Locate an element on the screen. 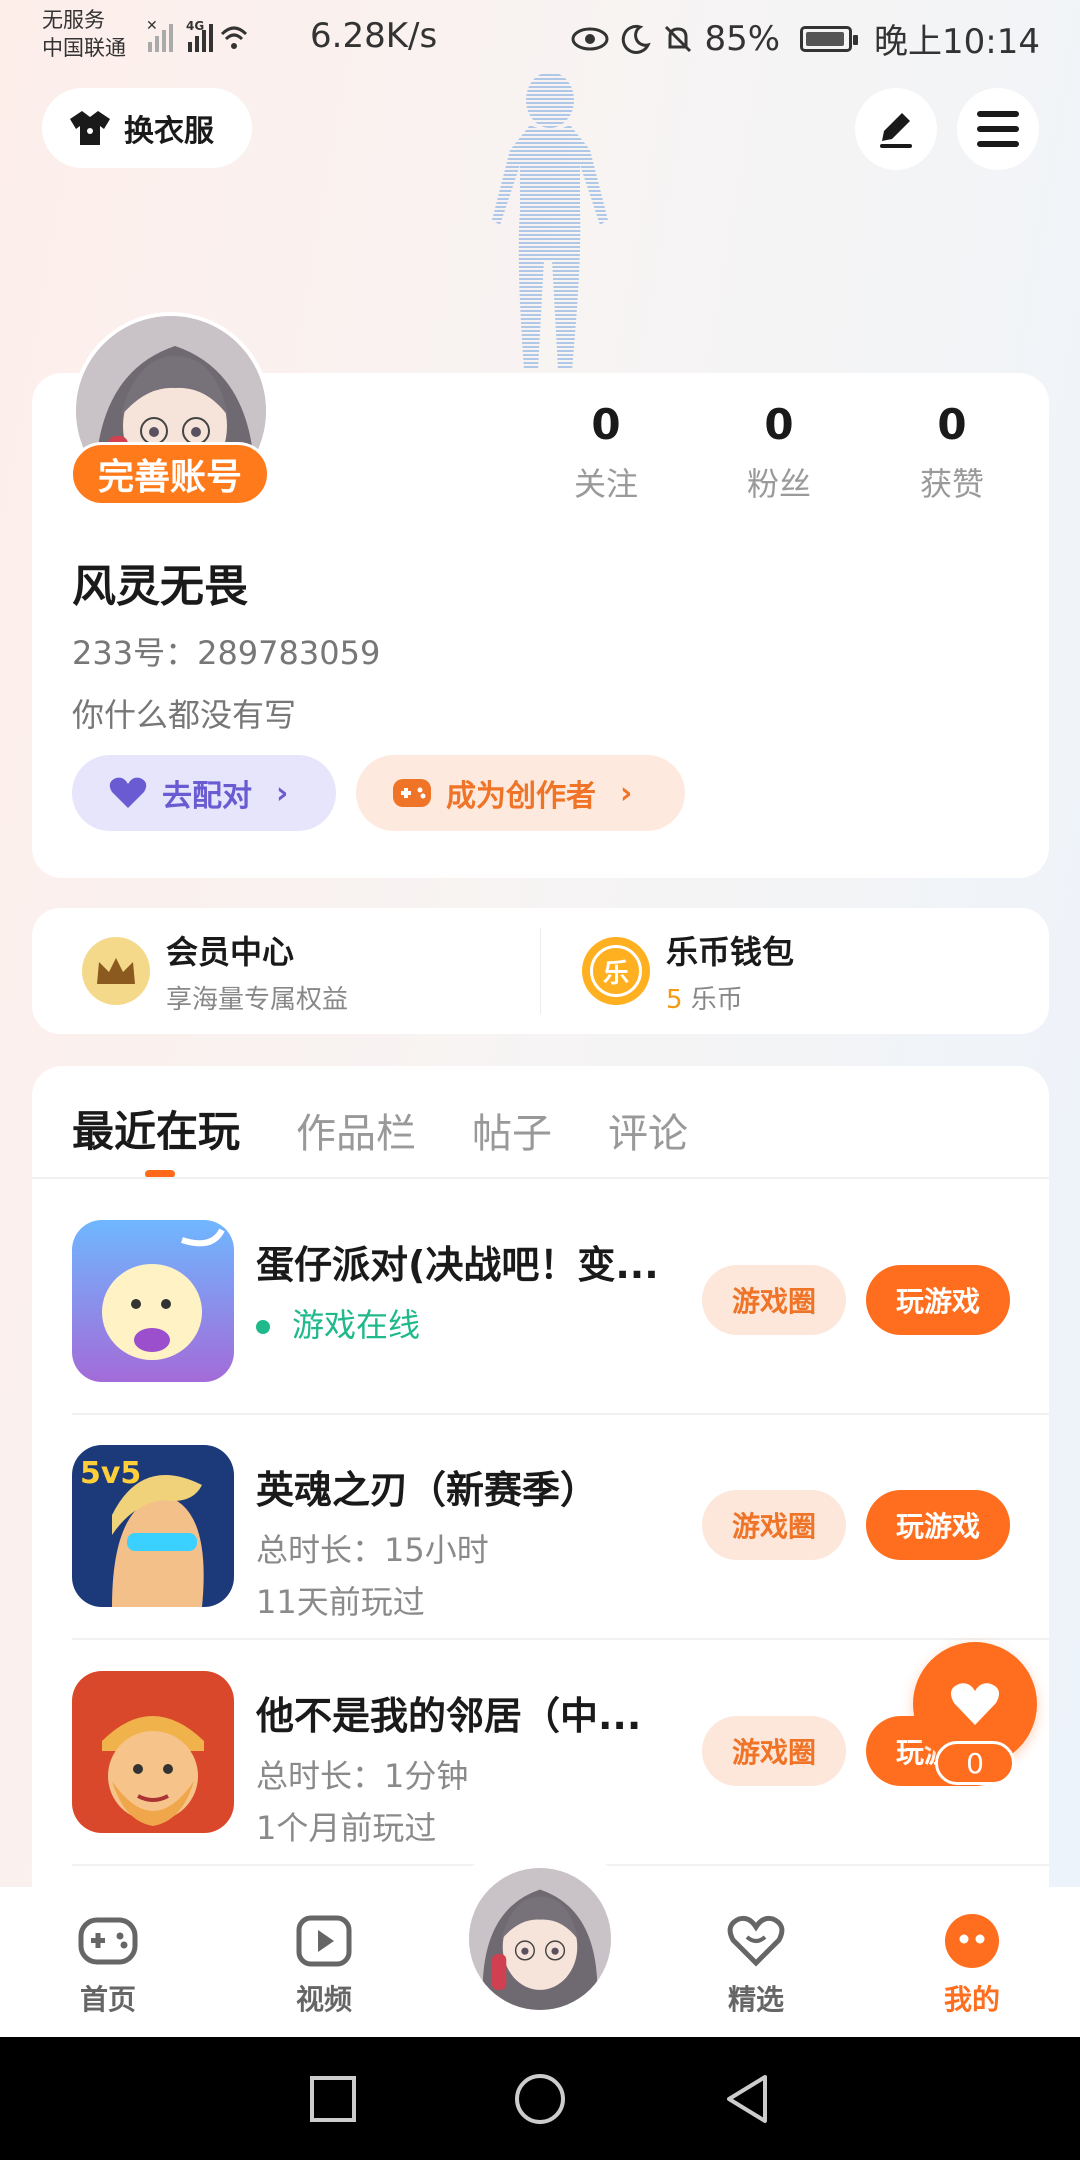 The height and width of the screenshot is (2160, 1080). change-outfit-button: 换衣服 is located at coordinates (147, 128).